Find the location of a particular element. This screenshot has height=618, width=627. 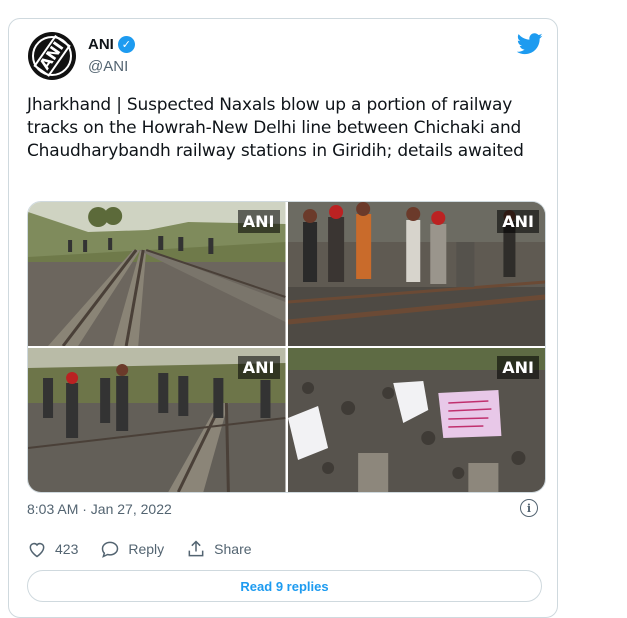

like-count: 423 is located at coordinates (67, 549).